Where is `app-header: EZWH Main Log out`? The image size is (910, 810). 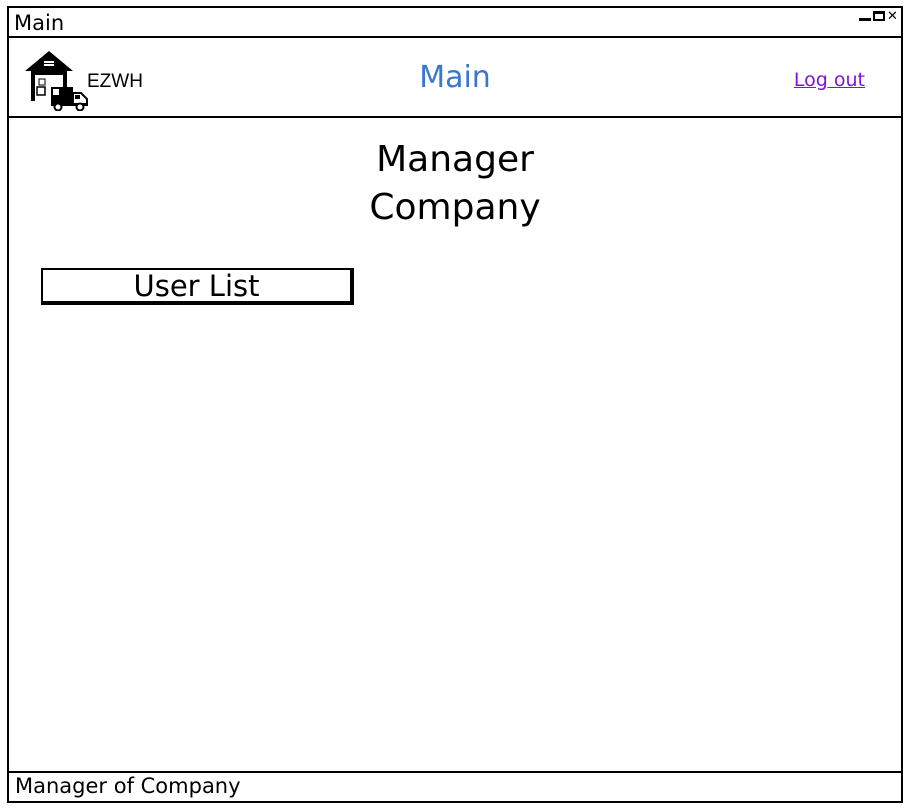 app-header: EZWH Main Log out is located at coordinates (455, 78).